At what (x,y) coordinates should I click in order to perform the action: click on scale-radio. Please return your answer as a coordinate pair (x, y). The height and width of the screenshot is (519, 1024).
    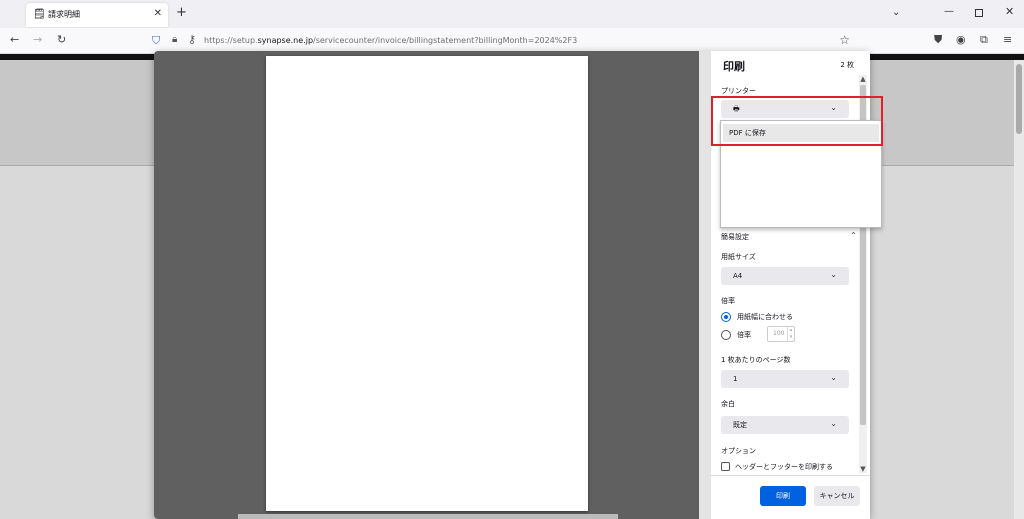
    Looking at the image, I should click on (726, 335).